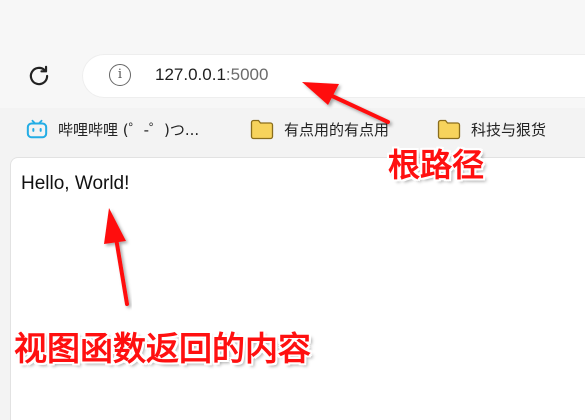  What do you see at coordinates (120, 75) in the screenshot?
I see `site-info-icon: i` at bounding box center [120, 75].